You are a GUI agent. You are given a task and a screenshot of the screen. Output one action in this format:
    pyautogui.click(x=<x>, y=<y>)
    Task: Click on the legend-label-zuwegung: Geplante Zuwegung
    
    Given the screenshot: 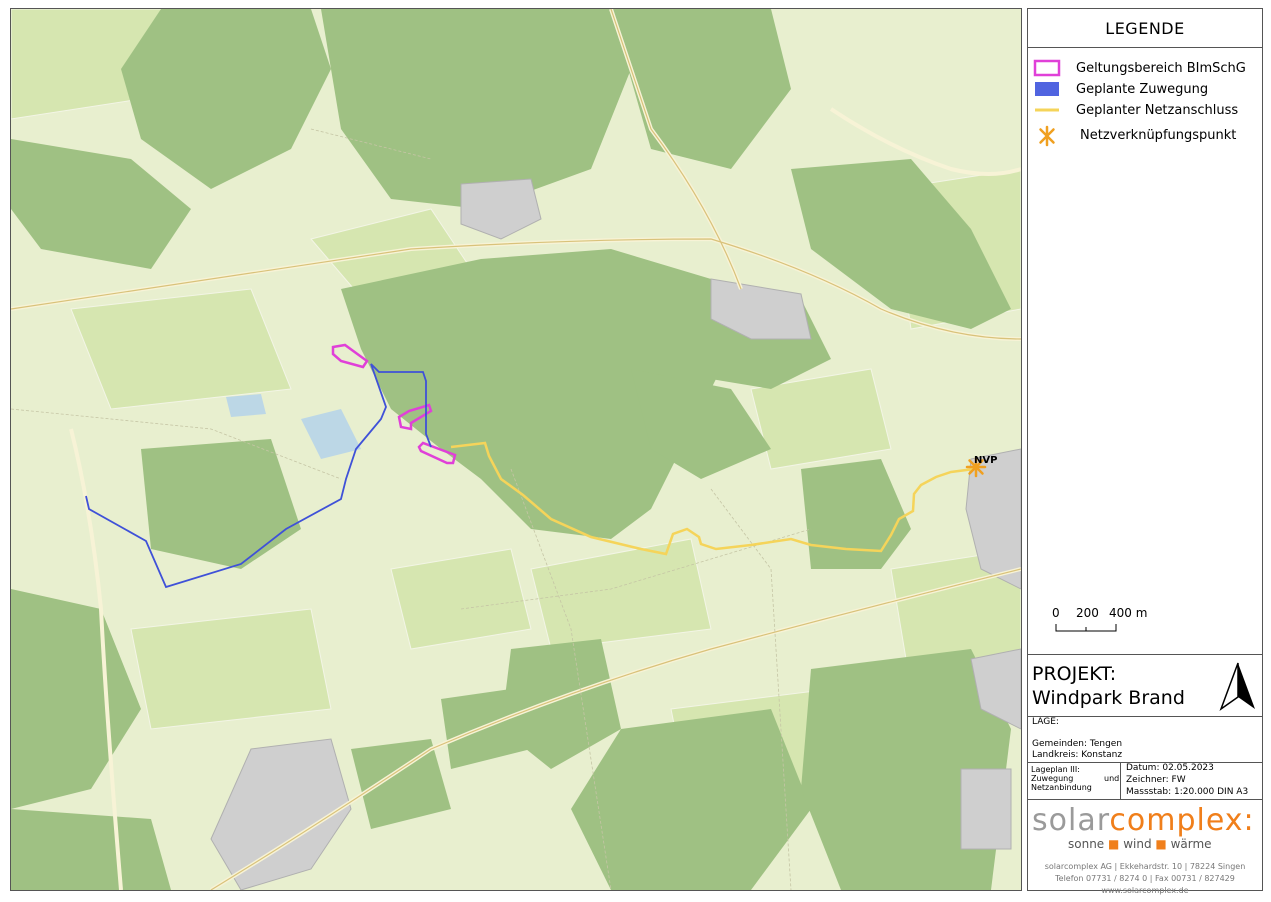 What is the action you would take?
    pyautogui.click(x=1142, y=89)
    